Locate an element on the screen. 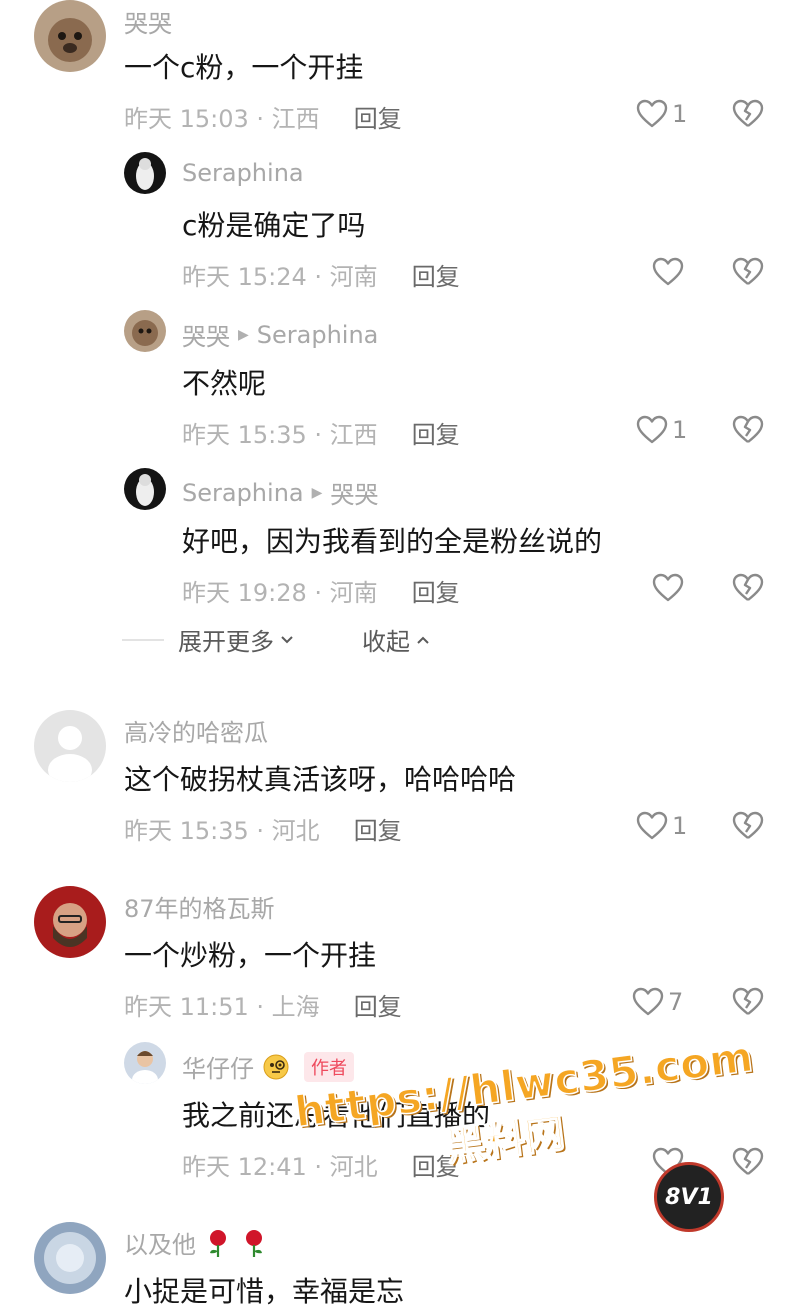 Image resolution: width=800 pixels, height=1310 pixels. expand-more-button: 展开更多 is located at coordinates (237, 639).